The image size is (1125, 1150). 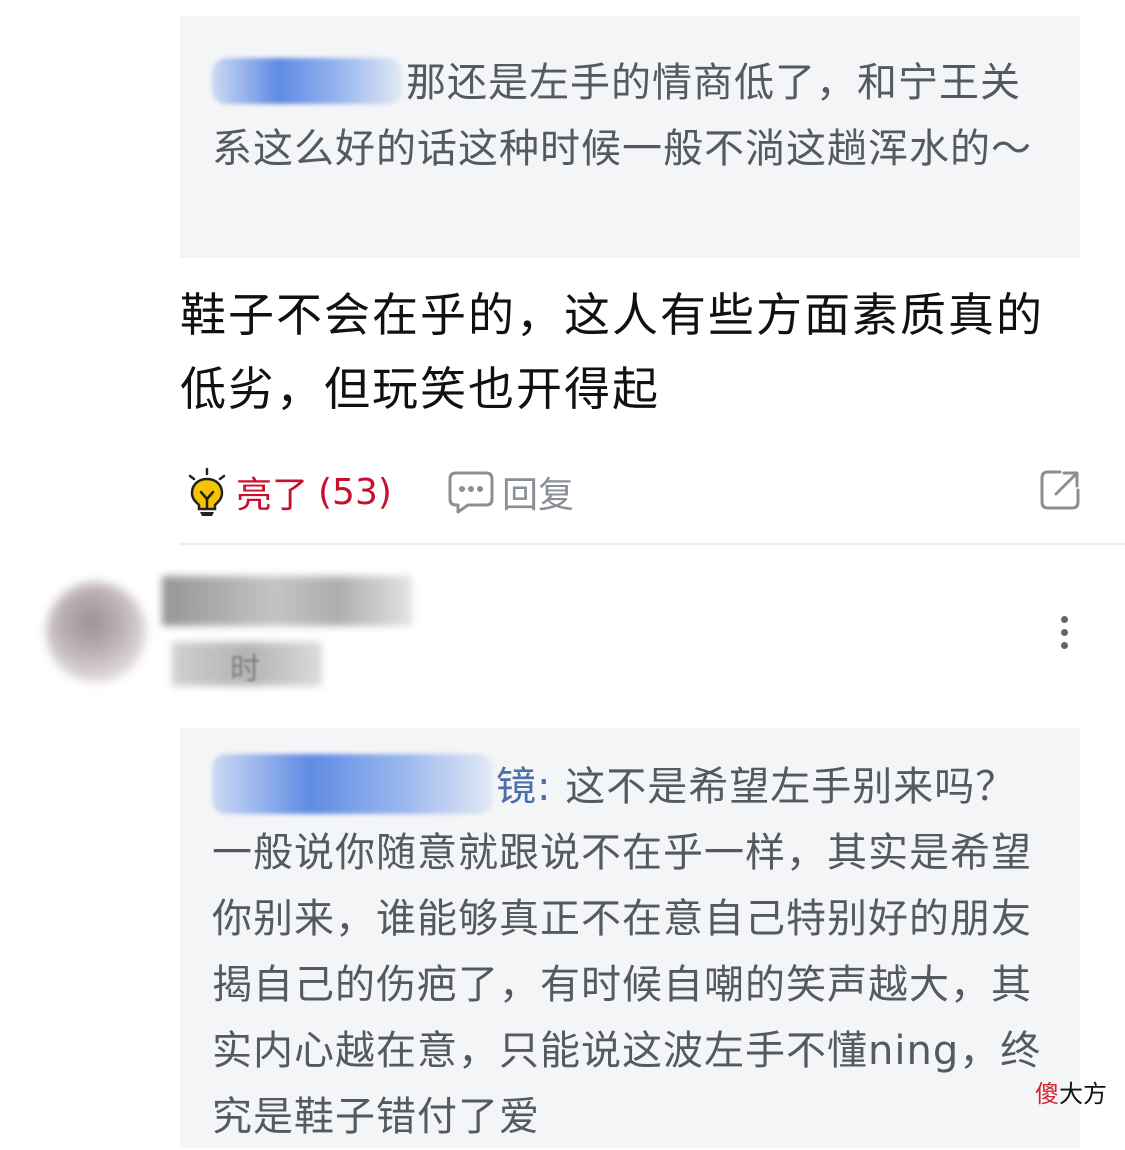 I want to click on share-icon, so click(x=1060, y=490).